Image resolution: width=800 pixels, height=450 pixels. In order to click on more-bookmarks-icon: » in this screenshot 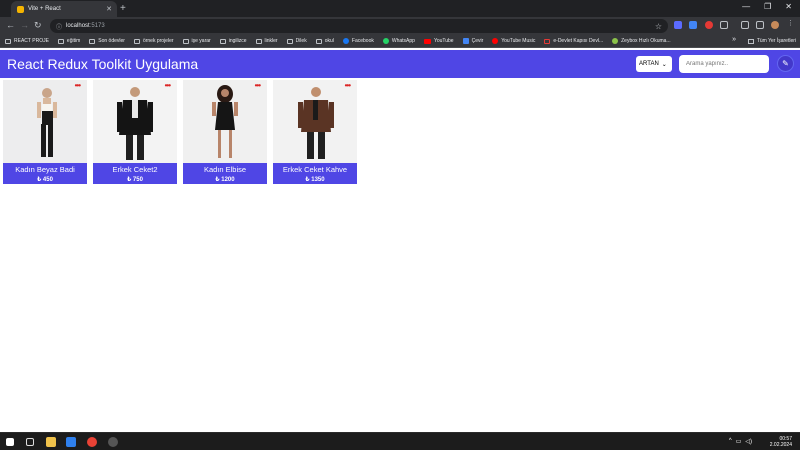, I will do `click(734, 39)`.